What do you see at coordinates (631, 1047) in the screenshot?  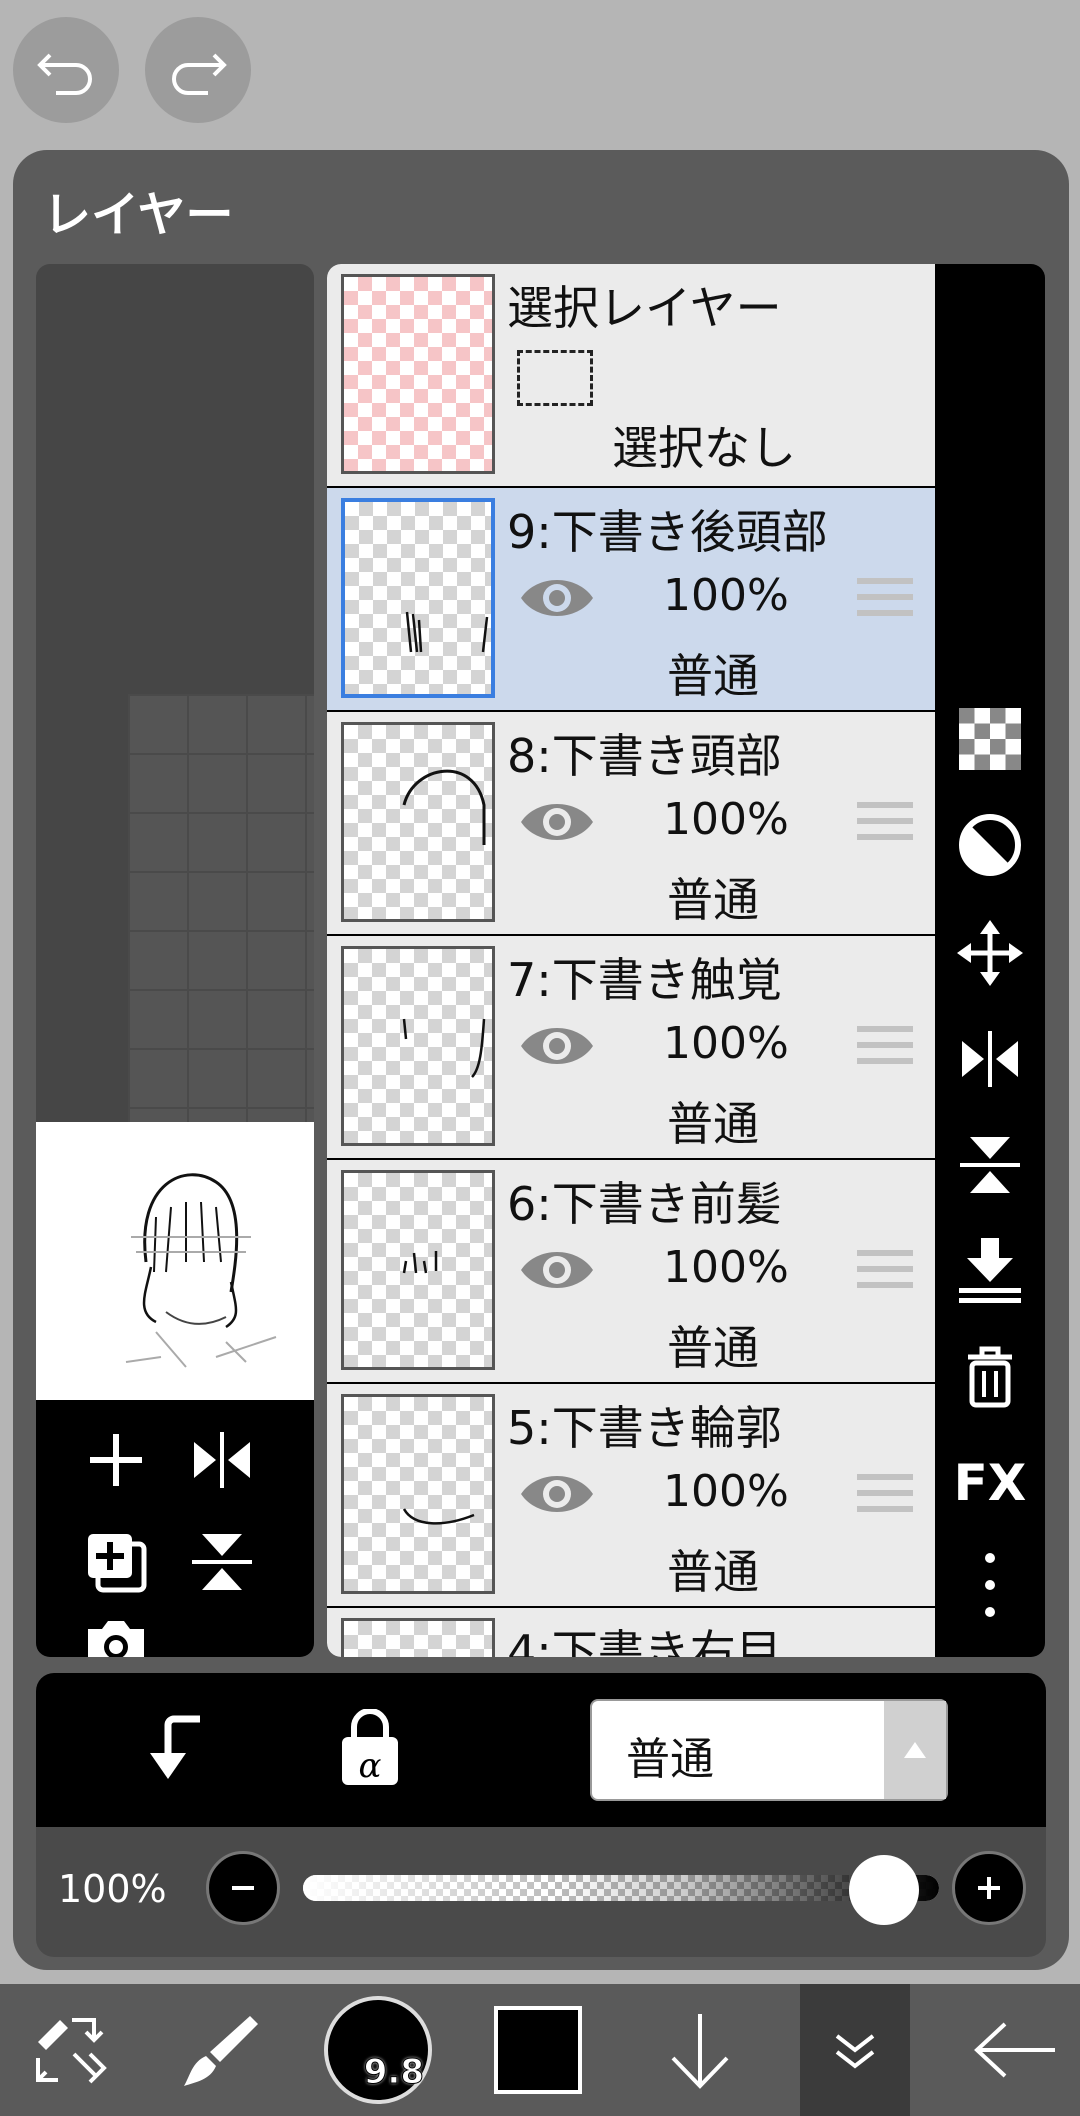 I see `layer-row-7: 7:下書き触覚 100% 普通` at bounding box center [631, 1047].